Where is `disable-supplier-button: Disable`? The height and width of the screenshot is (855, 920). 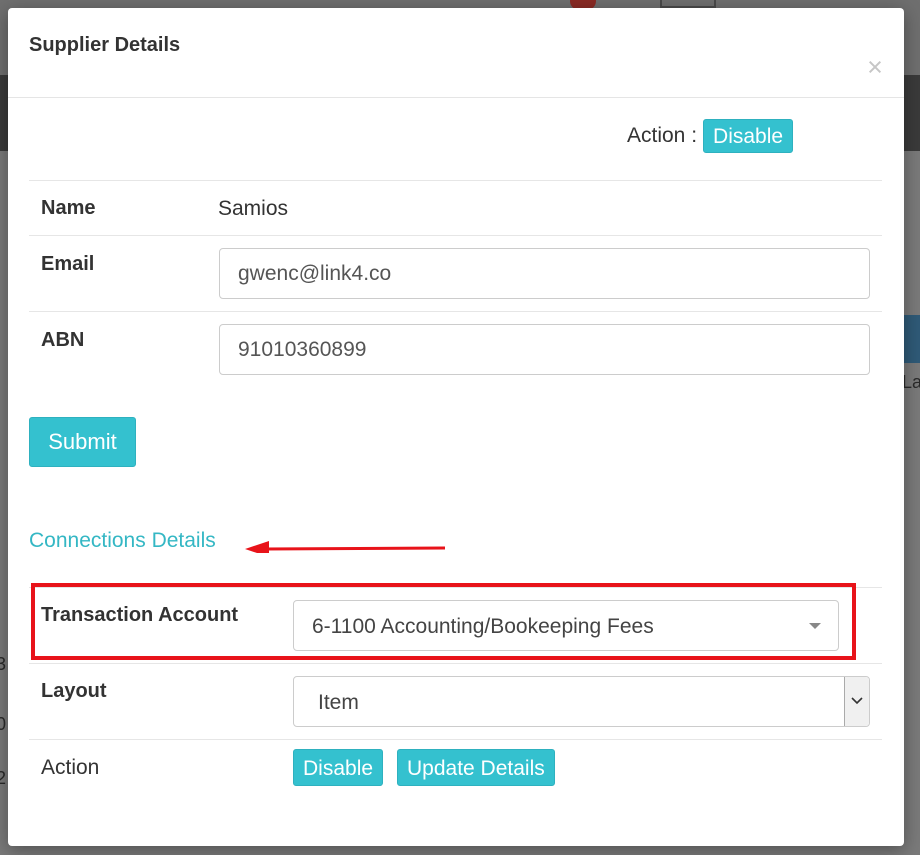
disable-supplier-button: Disable is located at coordinates (748, 136).